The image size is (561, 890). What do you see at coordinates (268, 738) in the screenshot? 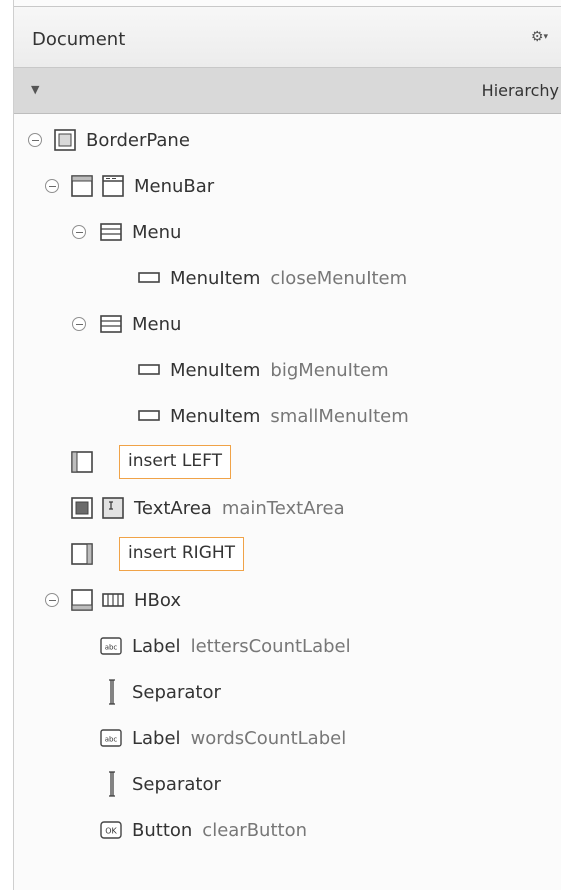
I see `fx-id: wordsCountLabel` at bounding box center [268, 738].